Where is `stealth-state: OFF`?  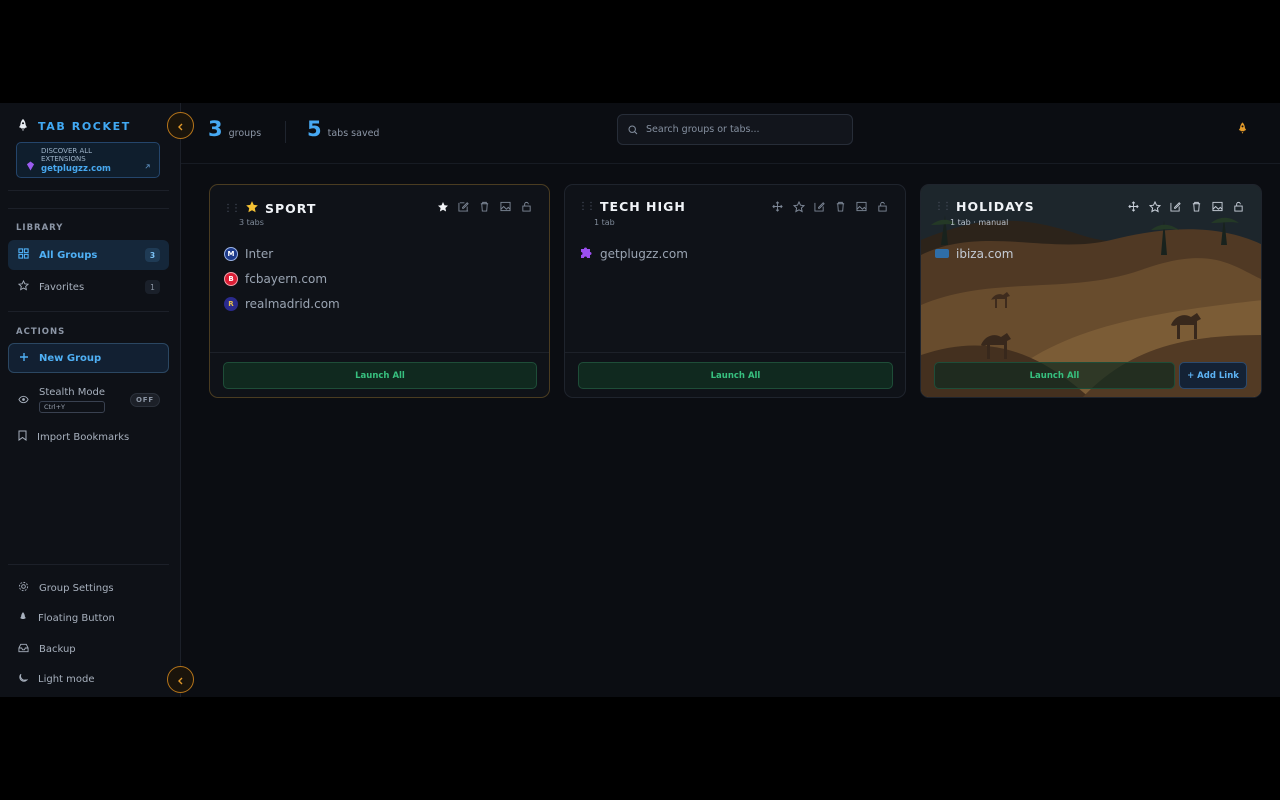 stealth-state: OFF is located at coordinates (145, 400).